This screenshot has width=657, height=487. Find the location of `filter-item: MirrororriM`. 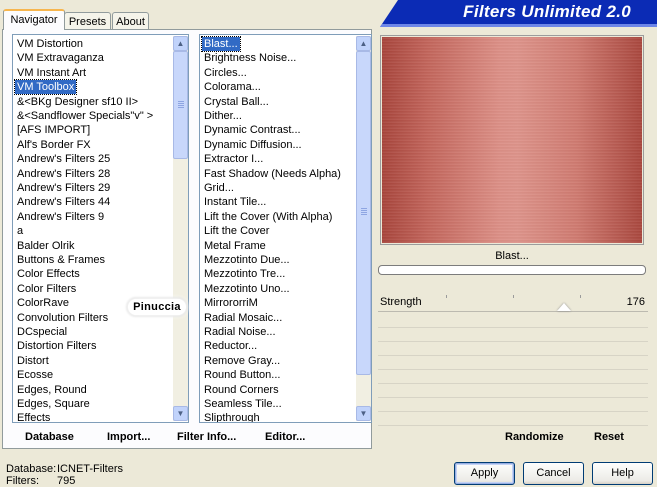

filter-item: MirrororriM is located at coordinates (231, 303).